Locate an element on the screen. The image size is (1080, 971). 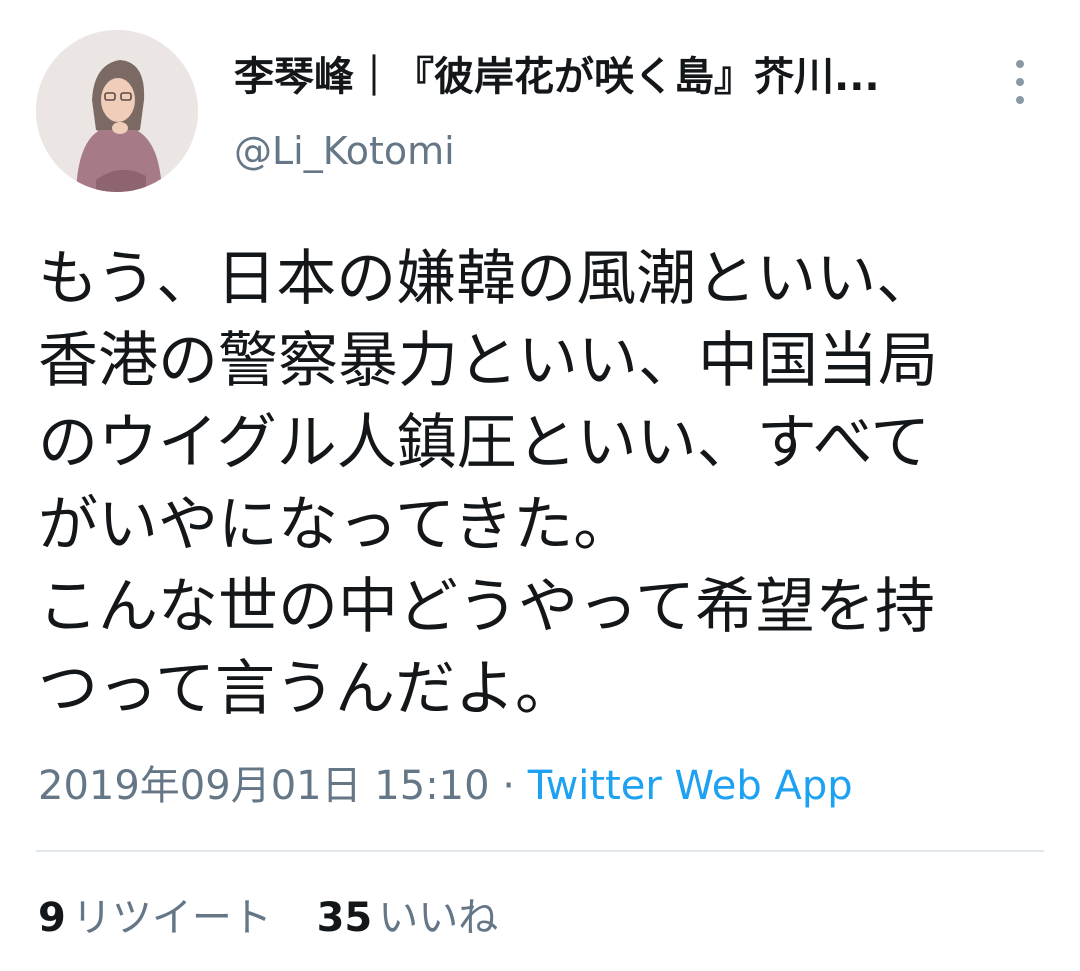
tweet-source-link: Twitter Web App is located at coordinates (690, 786).